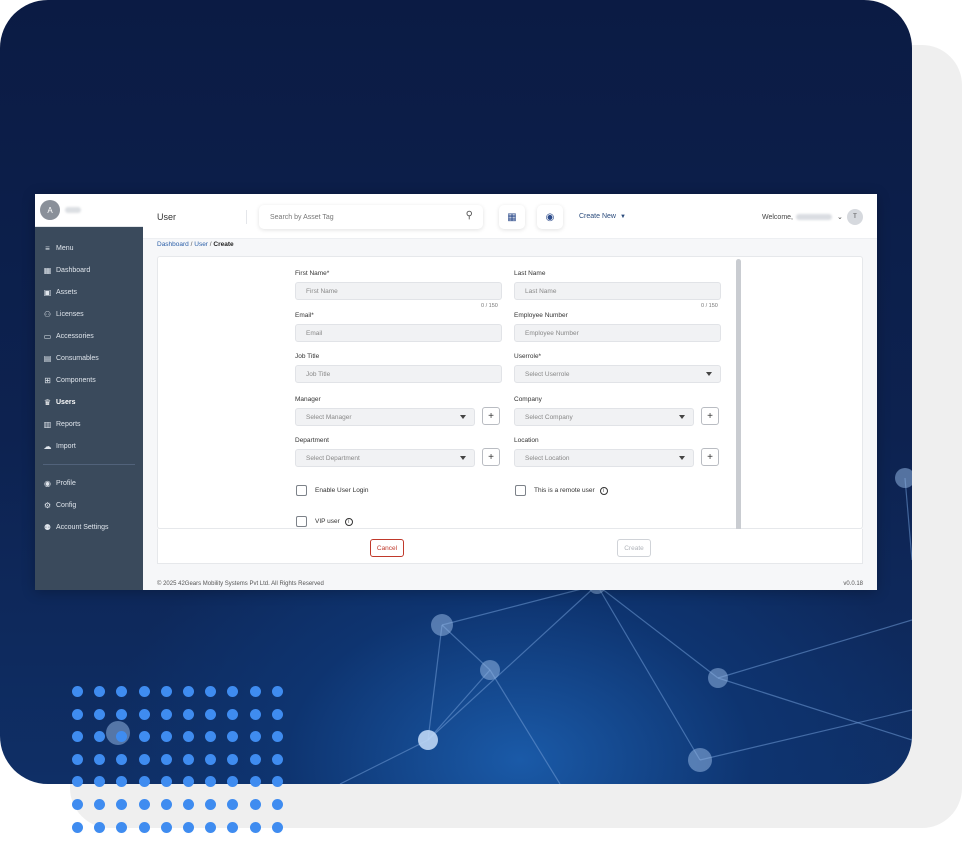  I want to click on sidebar-item-consumables: ▤ Consumables, so click(89, 358).